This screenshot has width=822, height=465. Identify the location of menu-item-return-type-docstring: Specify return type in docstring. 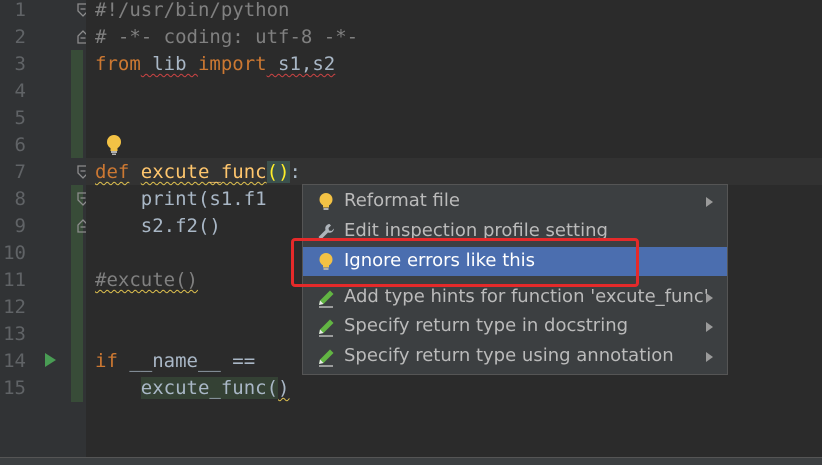
(515, 326).